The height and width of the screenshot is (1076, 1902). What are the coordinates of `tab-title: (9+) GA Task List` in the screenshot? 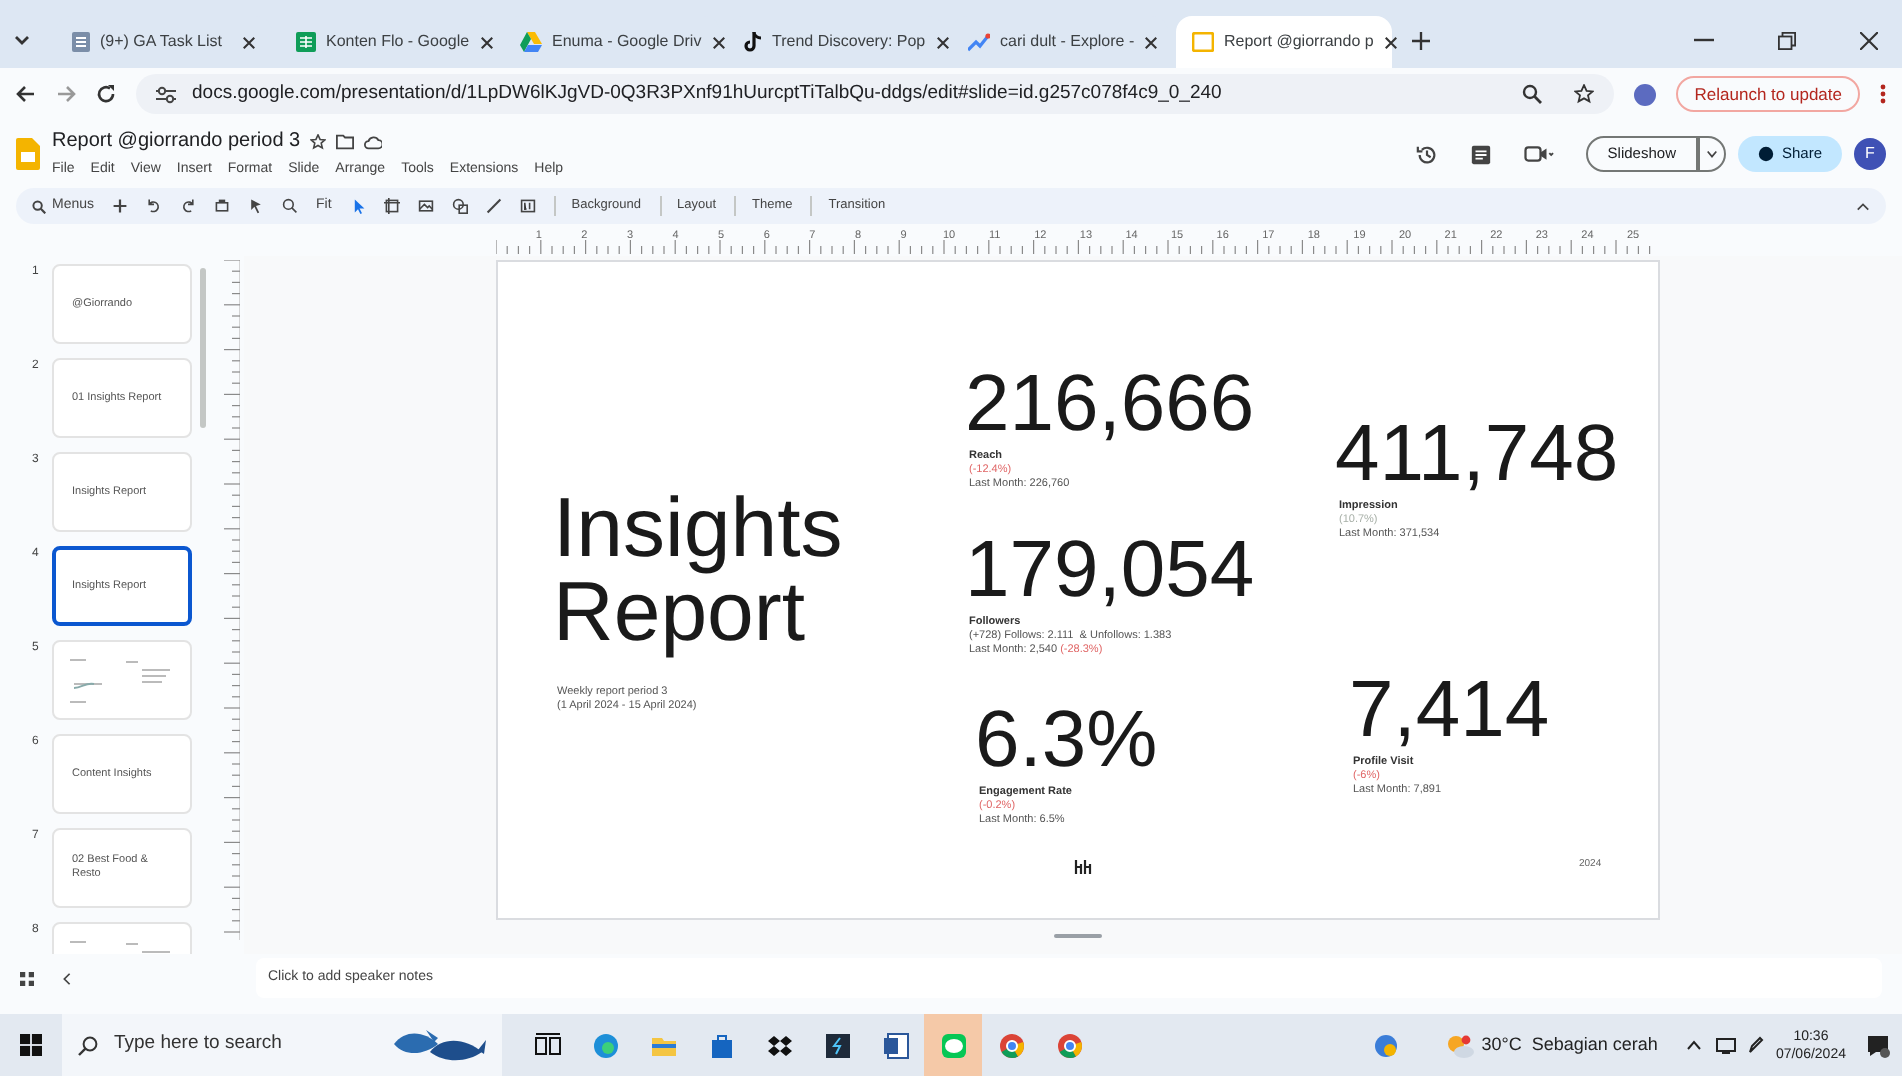 It's located at (162, 42).